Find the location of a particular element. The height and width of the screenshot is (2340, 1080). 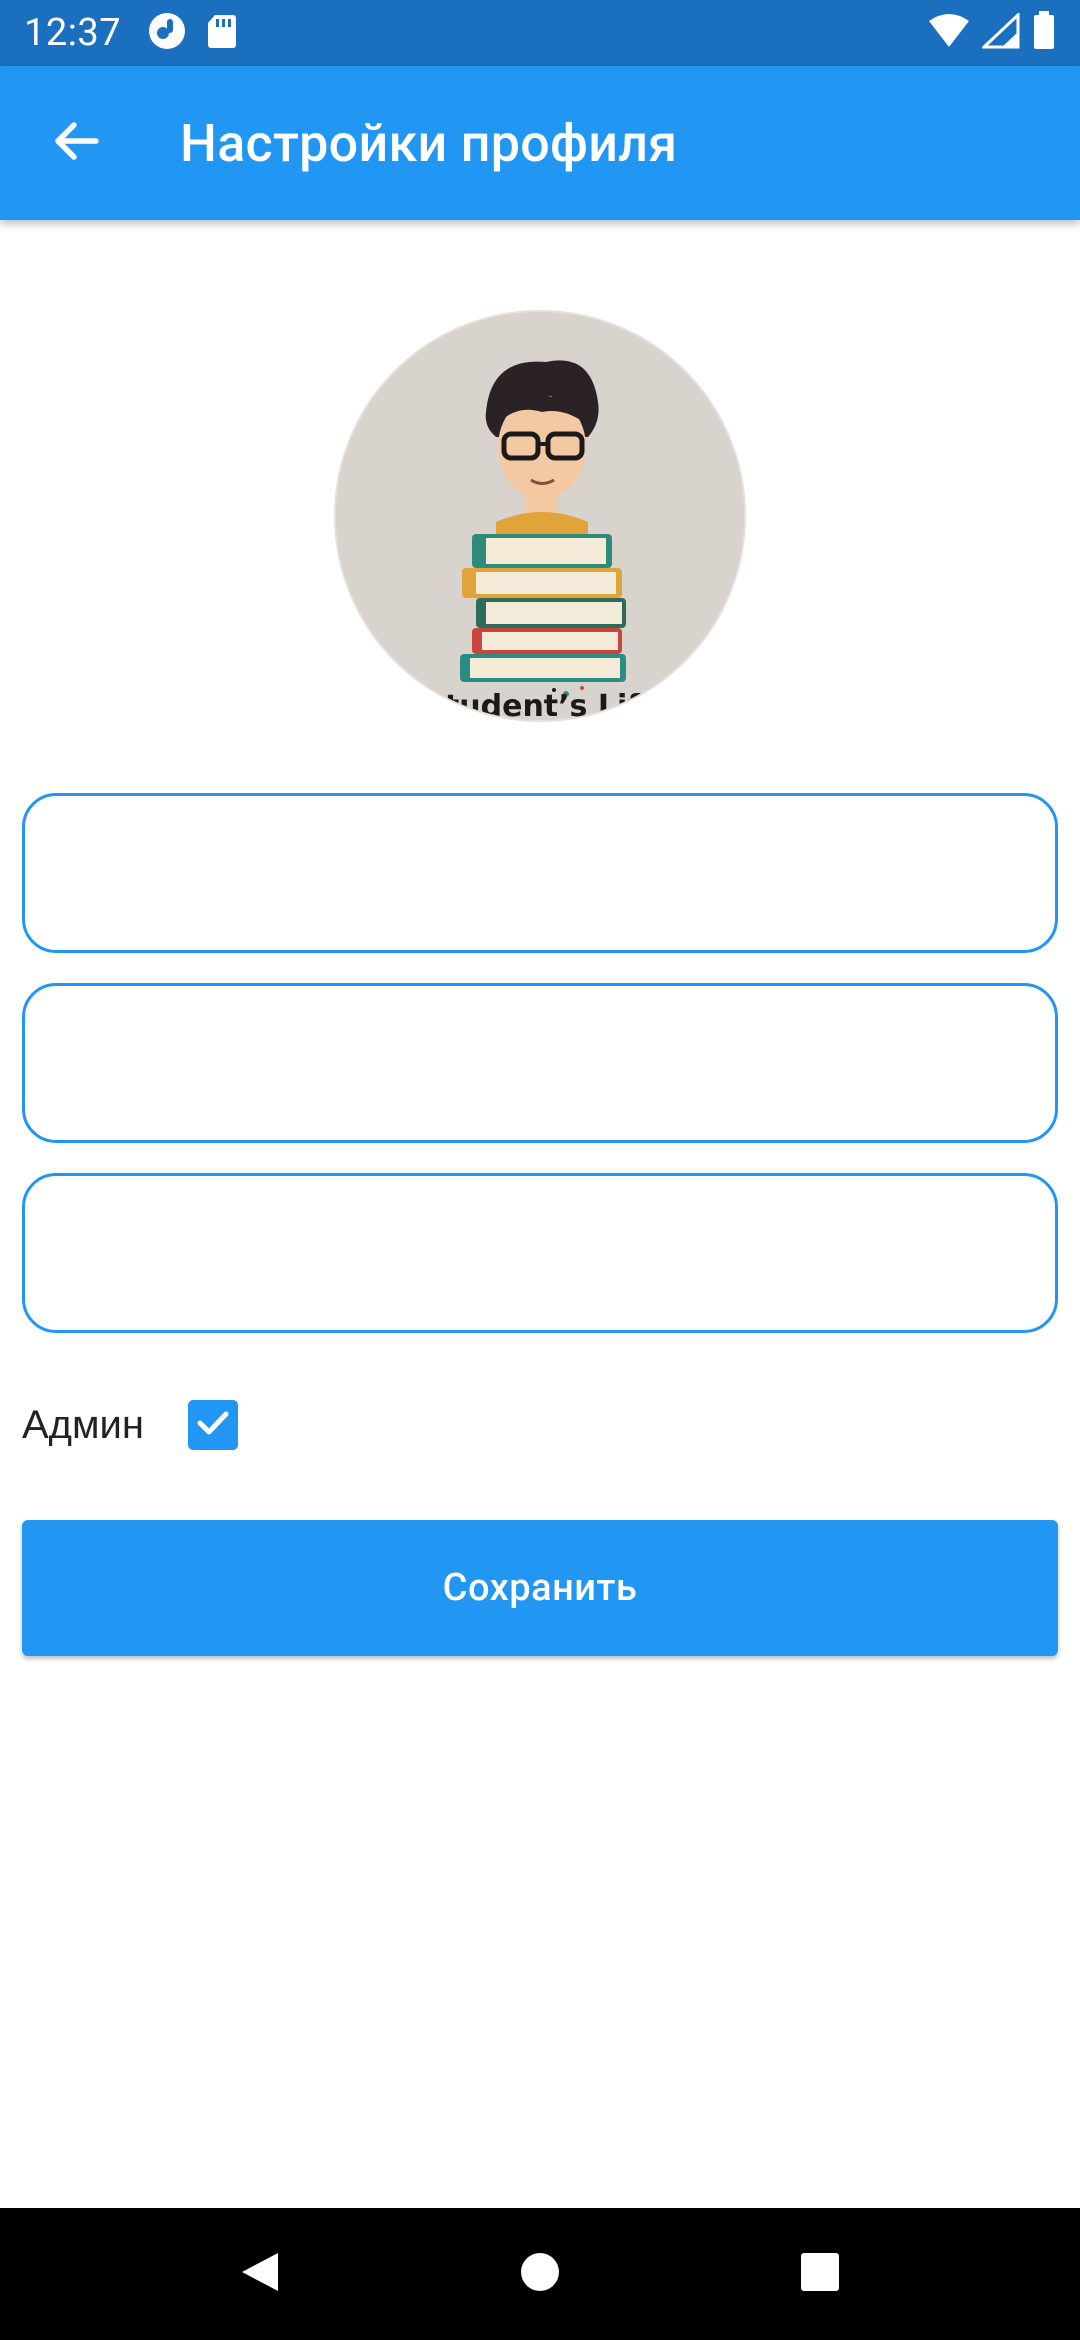

nav-home-button is located at coordinates (540, 2274).